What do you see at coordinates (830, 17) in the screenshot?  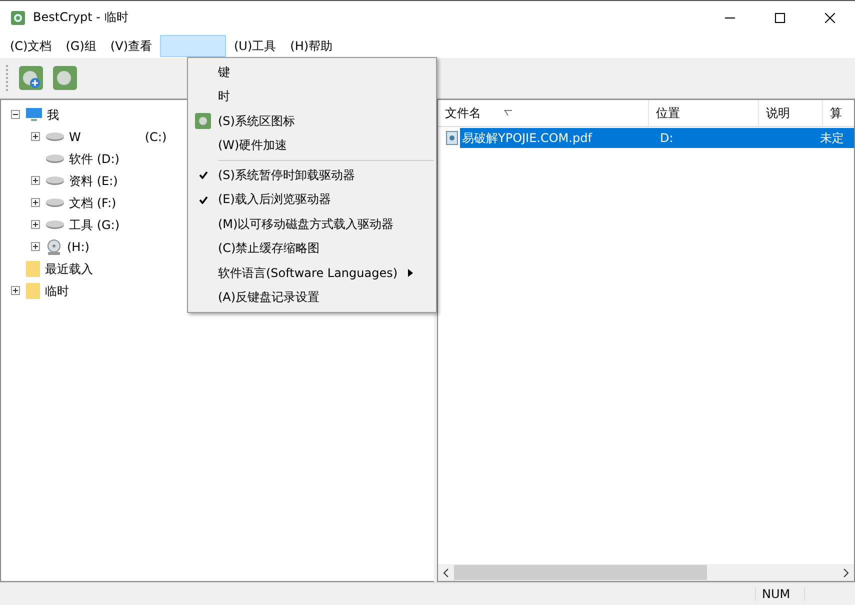 I see `close-icon` at bounding box center [830, 17].